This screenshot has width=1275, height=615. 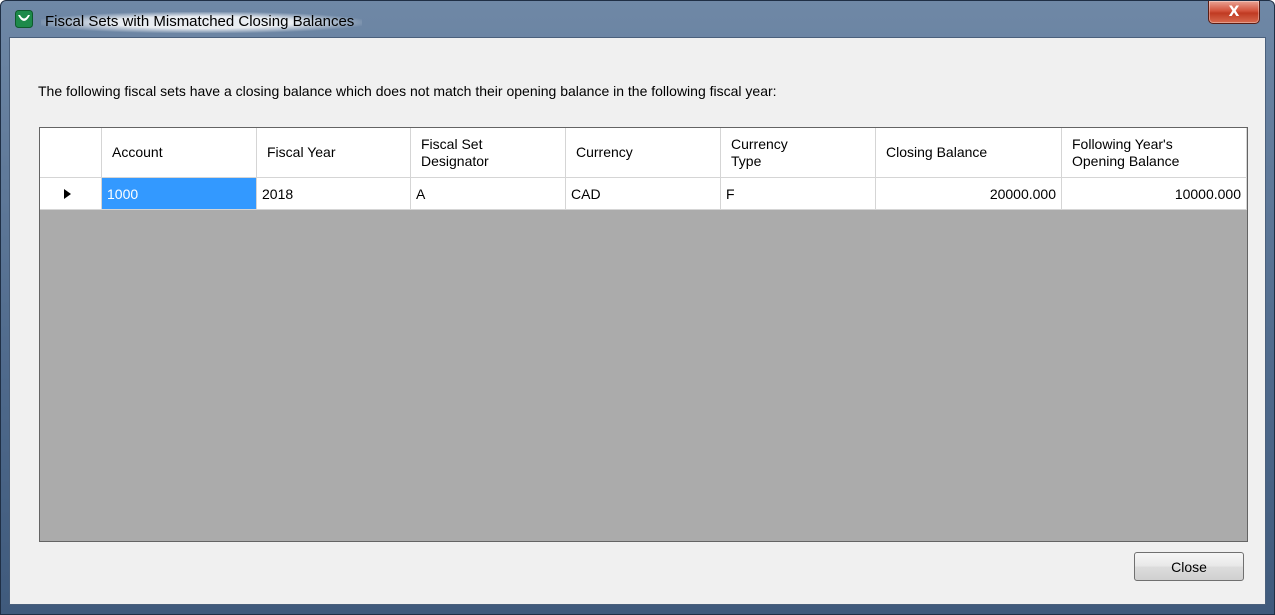 What do you see at coordinates (1154, 194) in the screenshot?
I see `cell-opening-balance: 10000.000` at bounding box center [1154, 194].